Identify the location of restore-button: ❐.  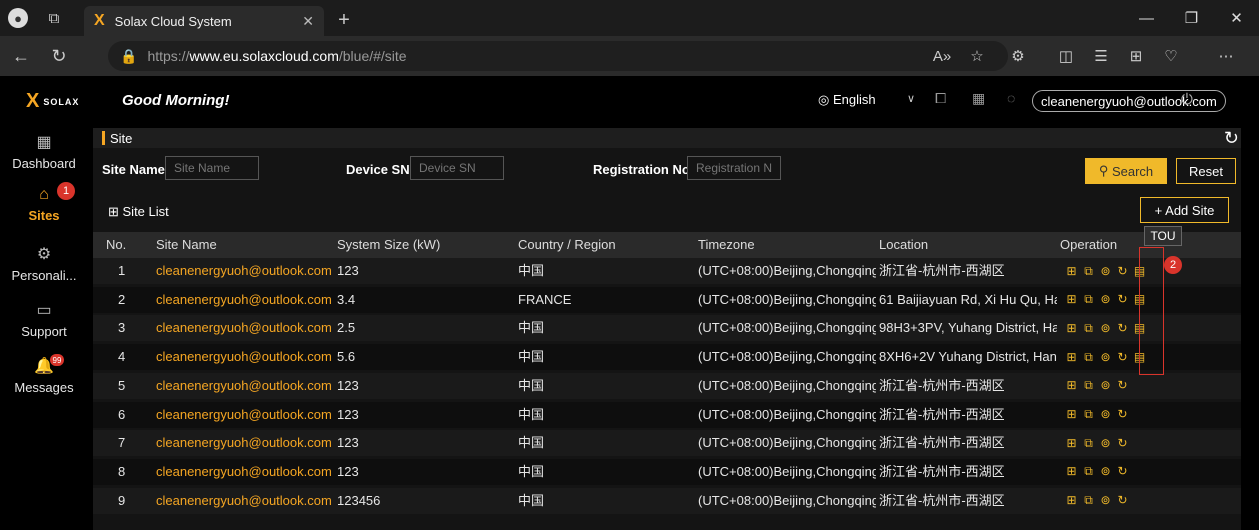
(1191, 18).